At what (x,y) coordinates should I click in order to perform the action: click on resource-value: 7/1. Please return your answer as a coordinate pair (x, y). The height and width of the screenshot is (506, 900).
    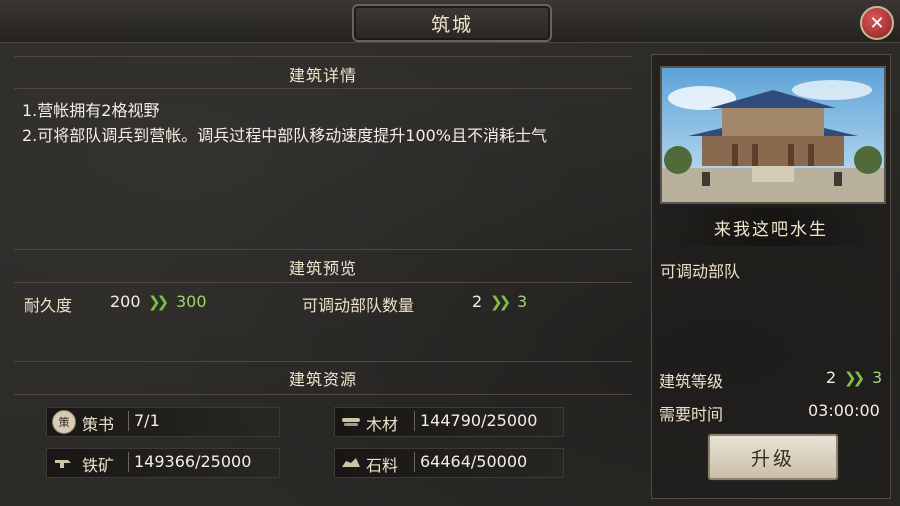
    Looking at the image, I should click on (147, 420).